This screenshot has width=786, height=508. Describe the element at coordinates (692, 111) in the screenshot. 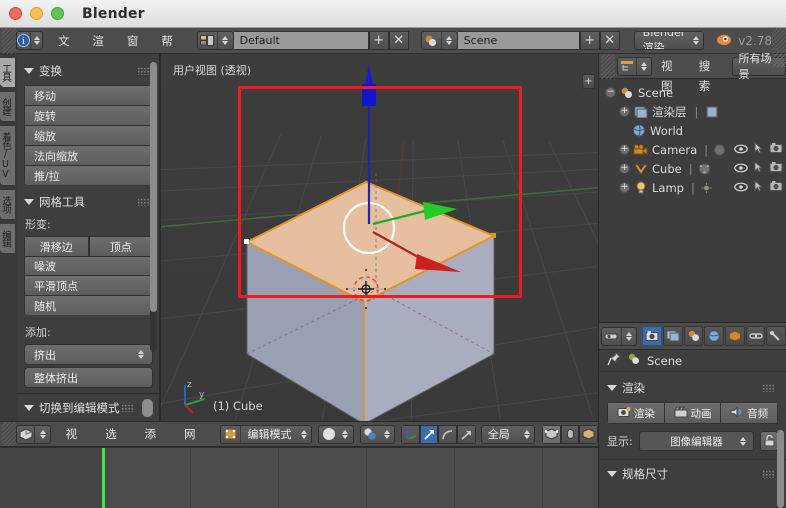

I see `outliner-row-renderlayer: + 渲染层 |` at that location.